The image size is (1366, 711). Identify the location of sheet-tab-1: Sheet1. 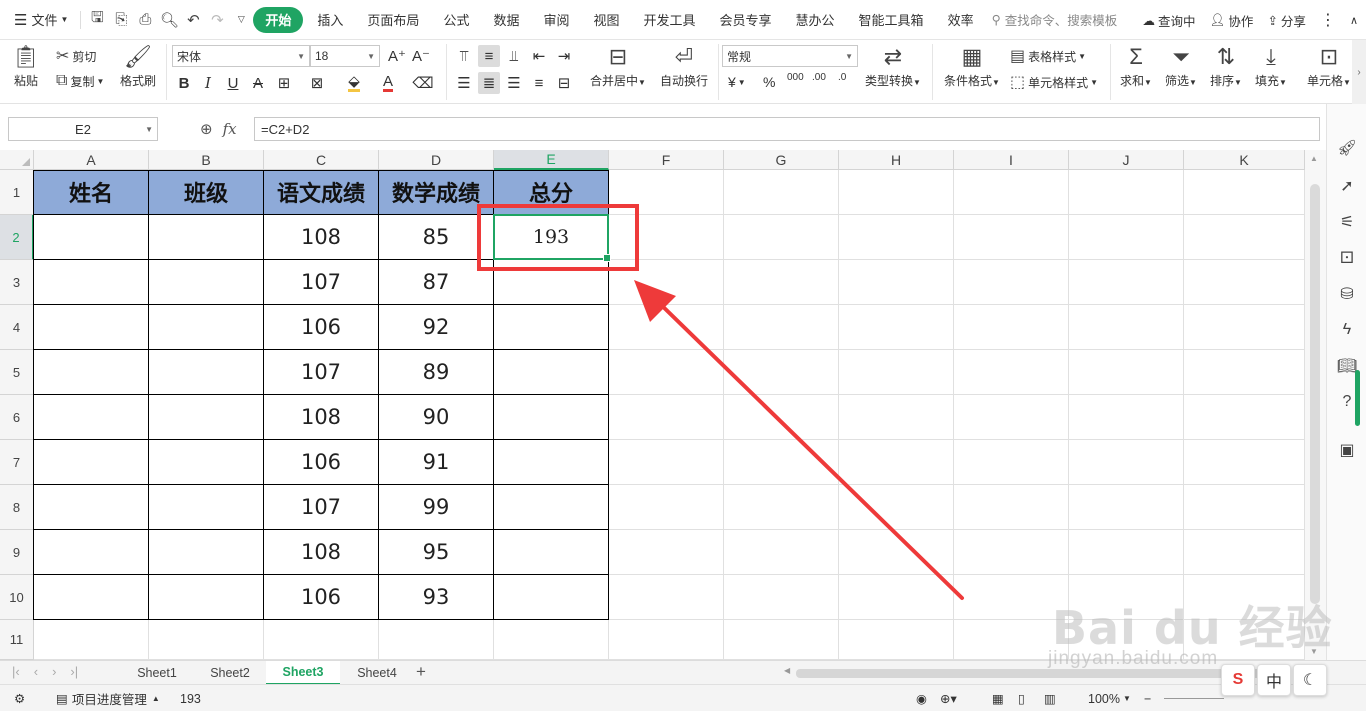
(157, 673).